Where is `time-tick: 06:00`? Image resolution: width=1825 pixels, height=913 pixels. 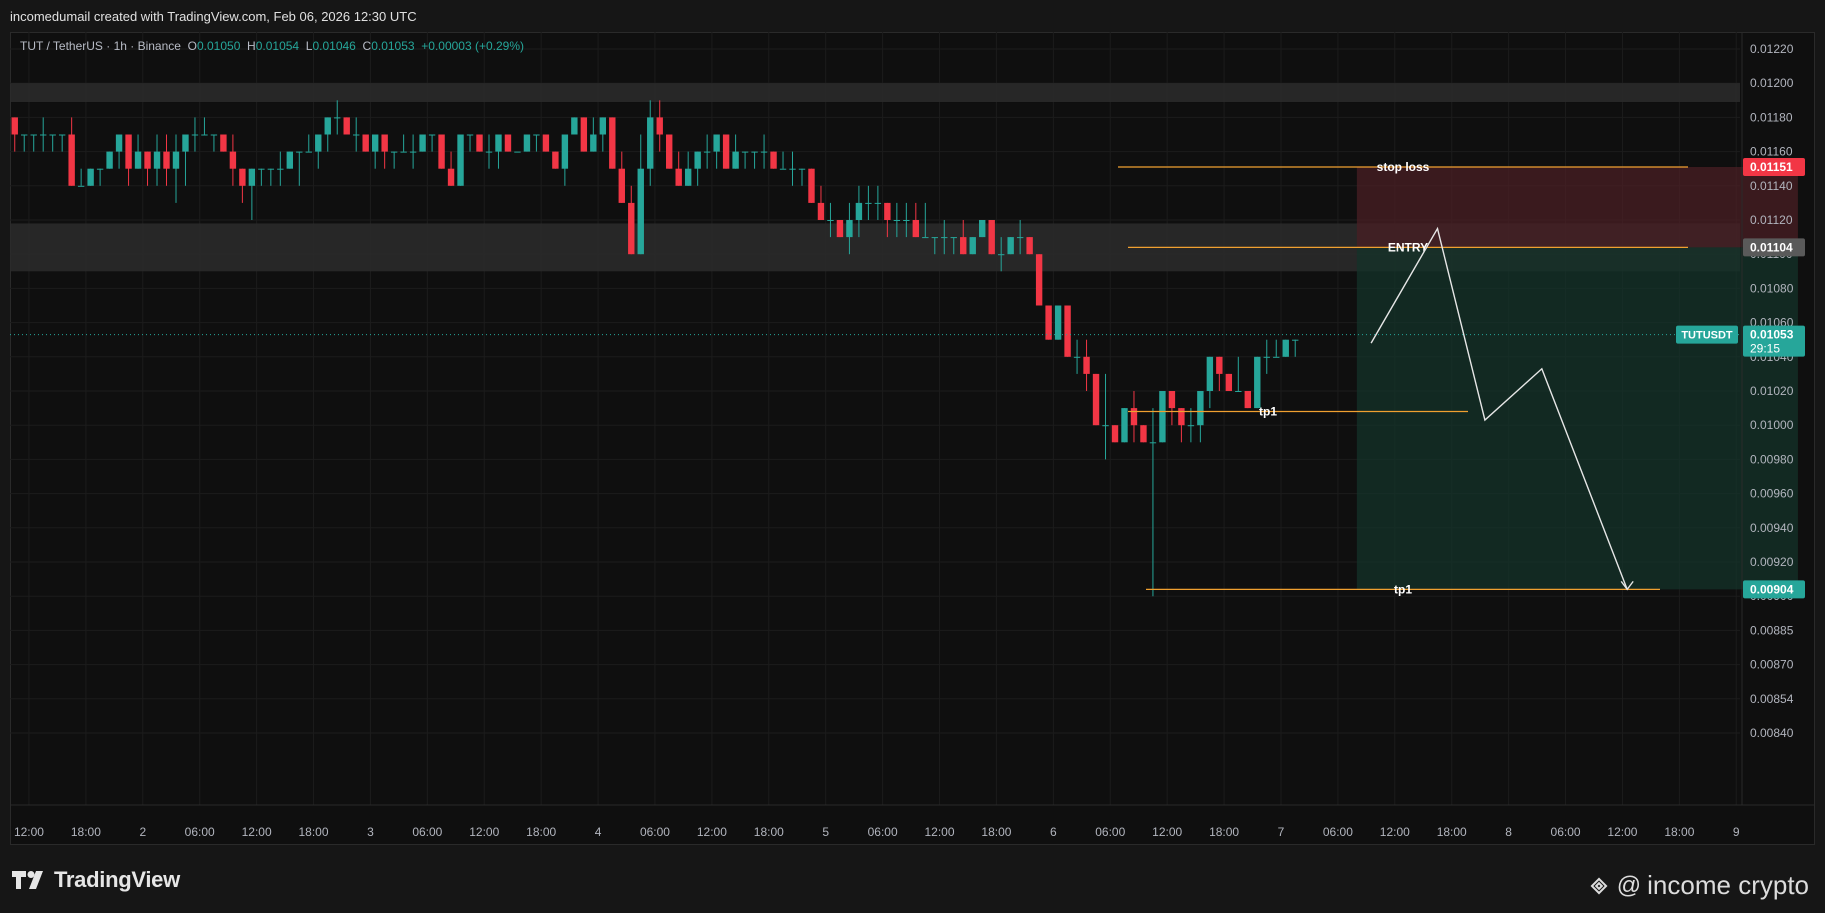 time-tick: 06:00 is located at coordinates (200, 832).